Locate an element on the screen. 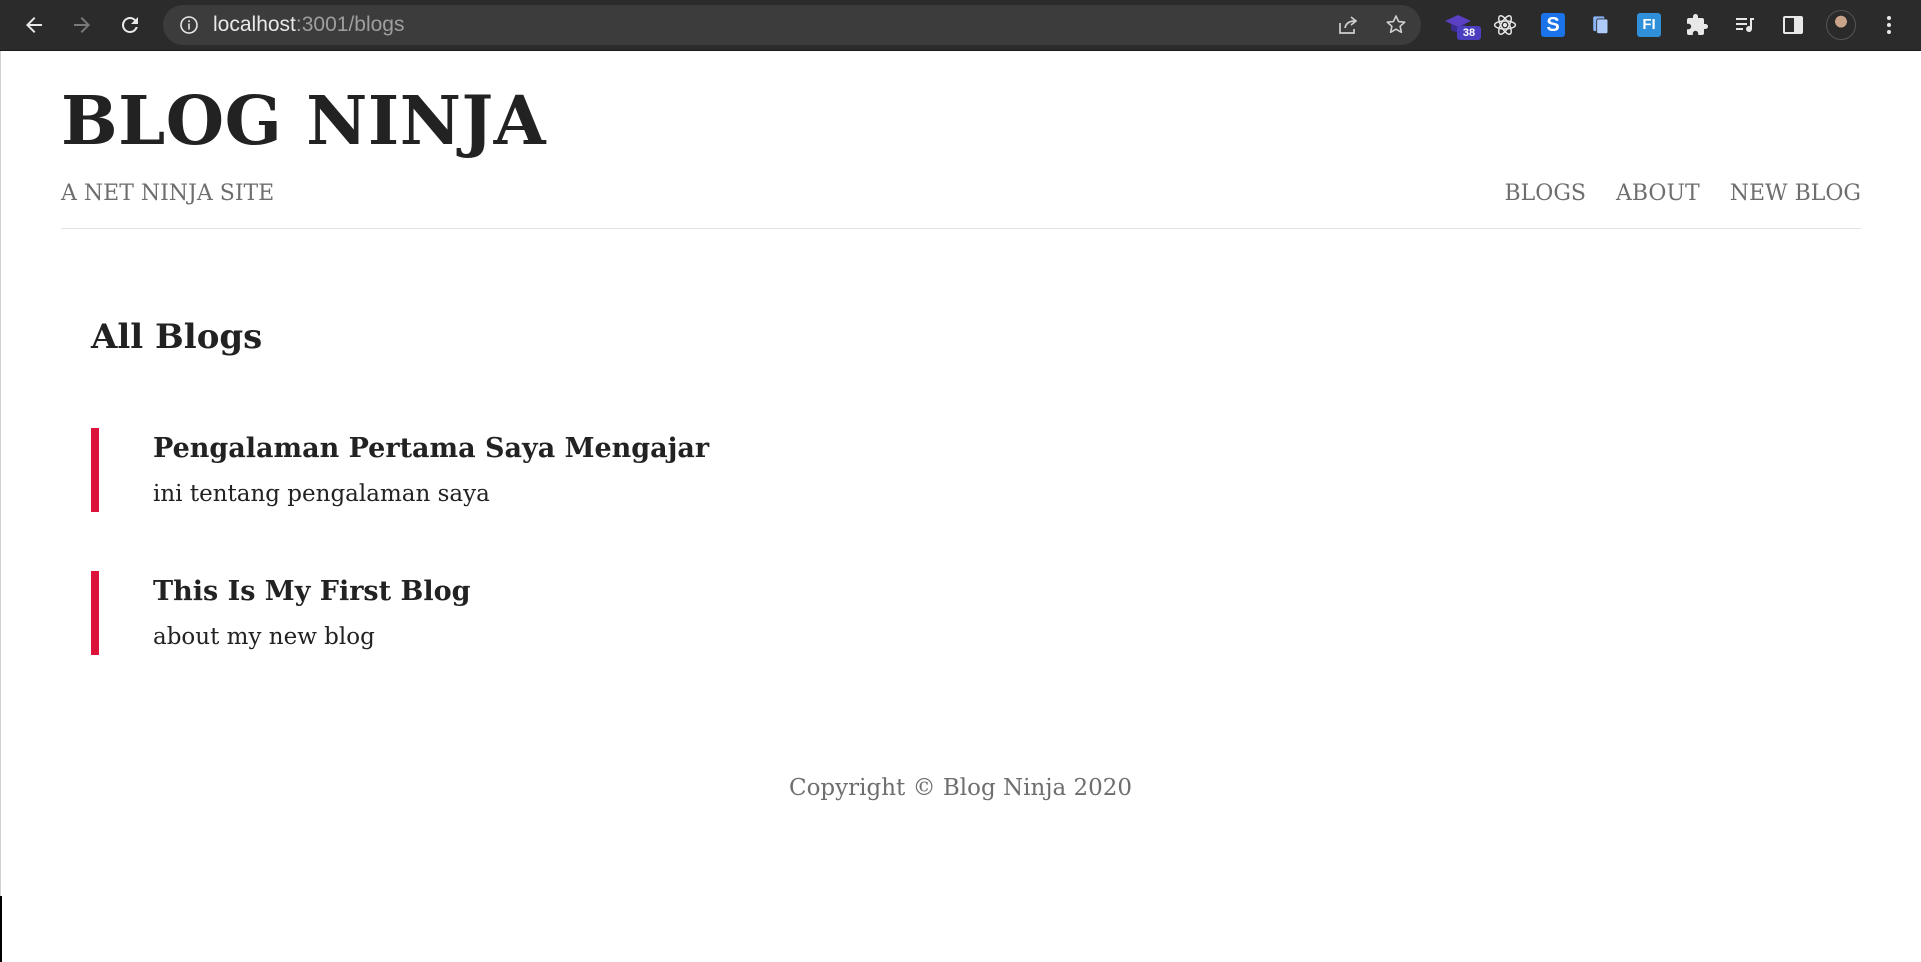 The width and height of the screenshot is (1921, 962). s-extension-button: S is located at coordinates (1553, 25).